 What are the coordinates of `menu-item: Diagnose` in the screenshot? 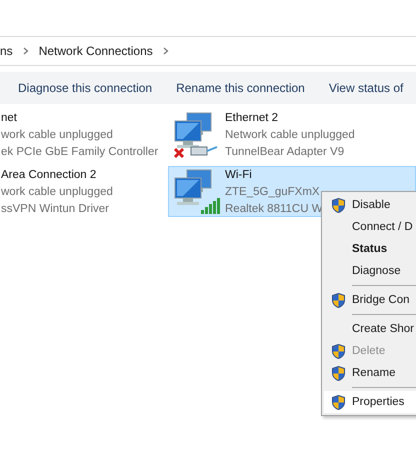 It's located at (370, 271).